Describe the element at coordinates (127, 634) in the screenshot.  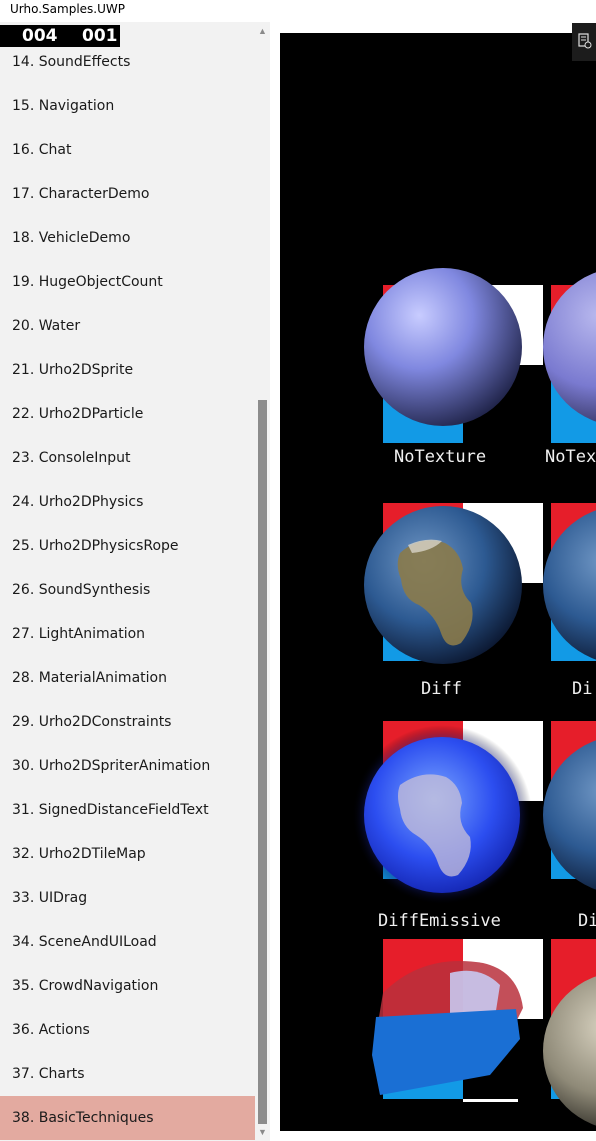
I see `sample-item: 27. LightAnimation` at that location.